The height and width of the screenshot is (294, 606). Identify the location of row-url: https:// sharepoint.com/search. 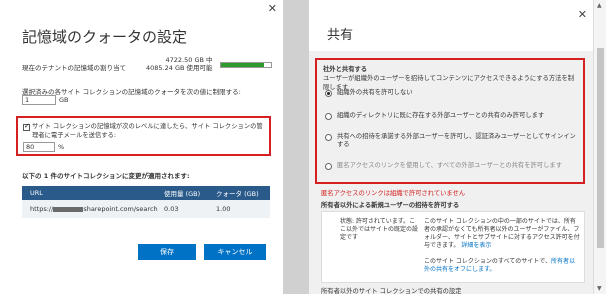
(93, 209).